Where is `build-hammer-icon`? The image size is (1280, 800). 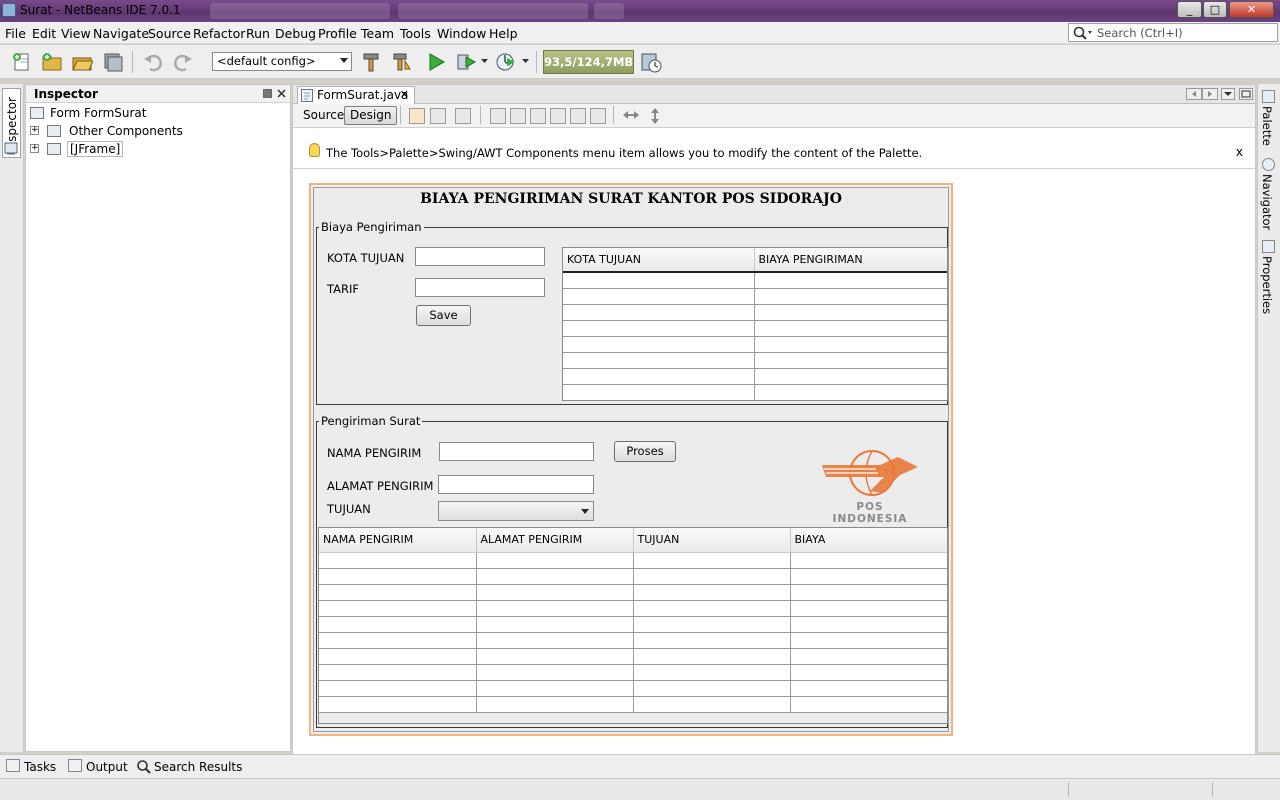
build-hammer-icon is located at coordinates (371, 62).